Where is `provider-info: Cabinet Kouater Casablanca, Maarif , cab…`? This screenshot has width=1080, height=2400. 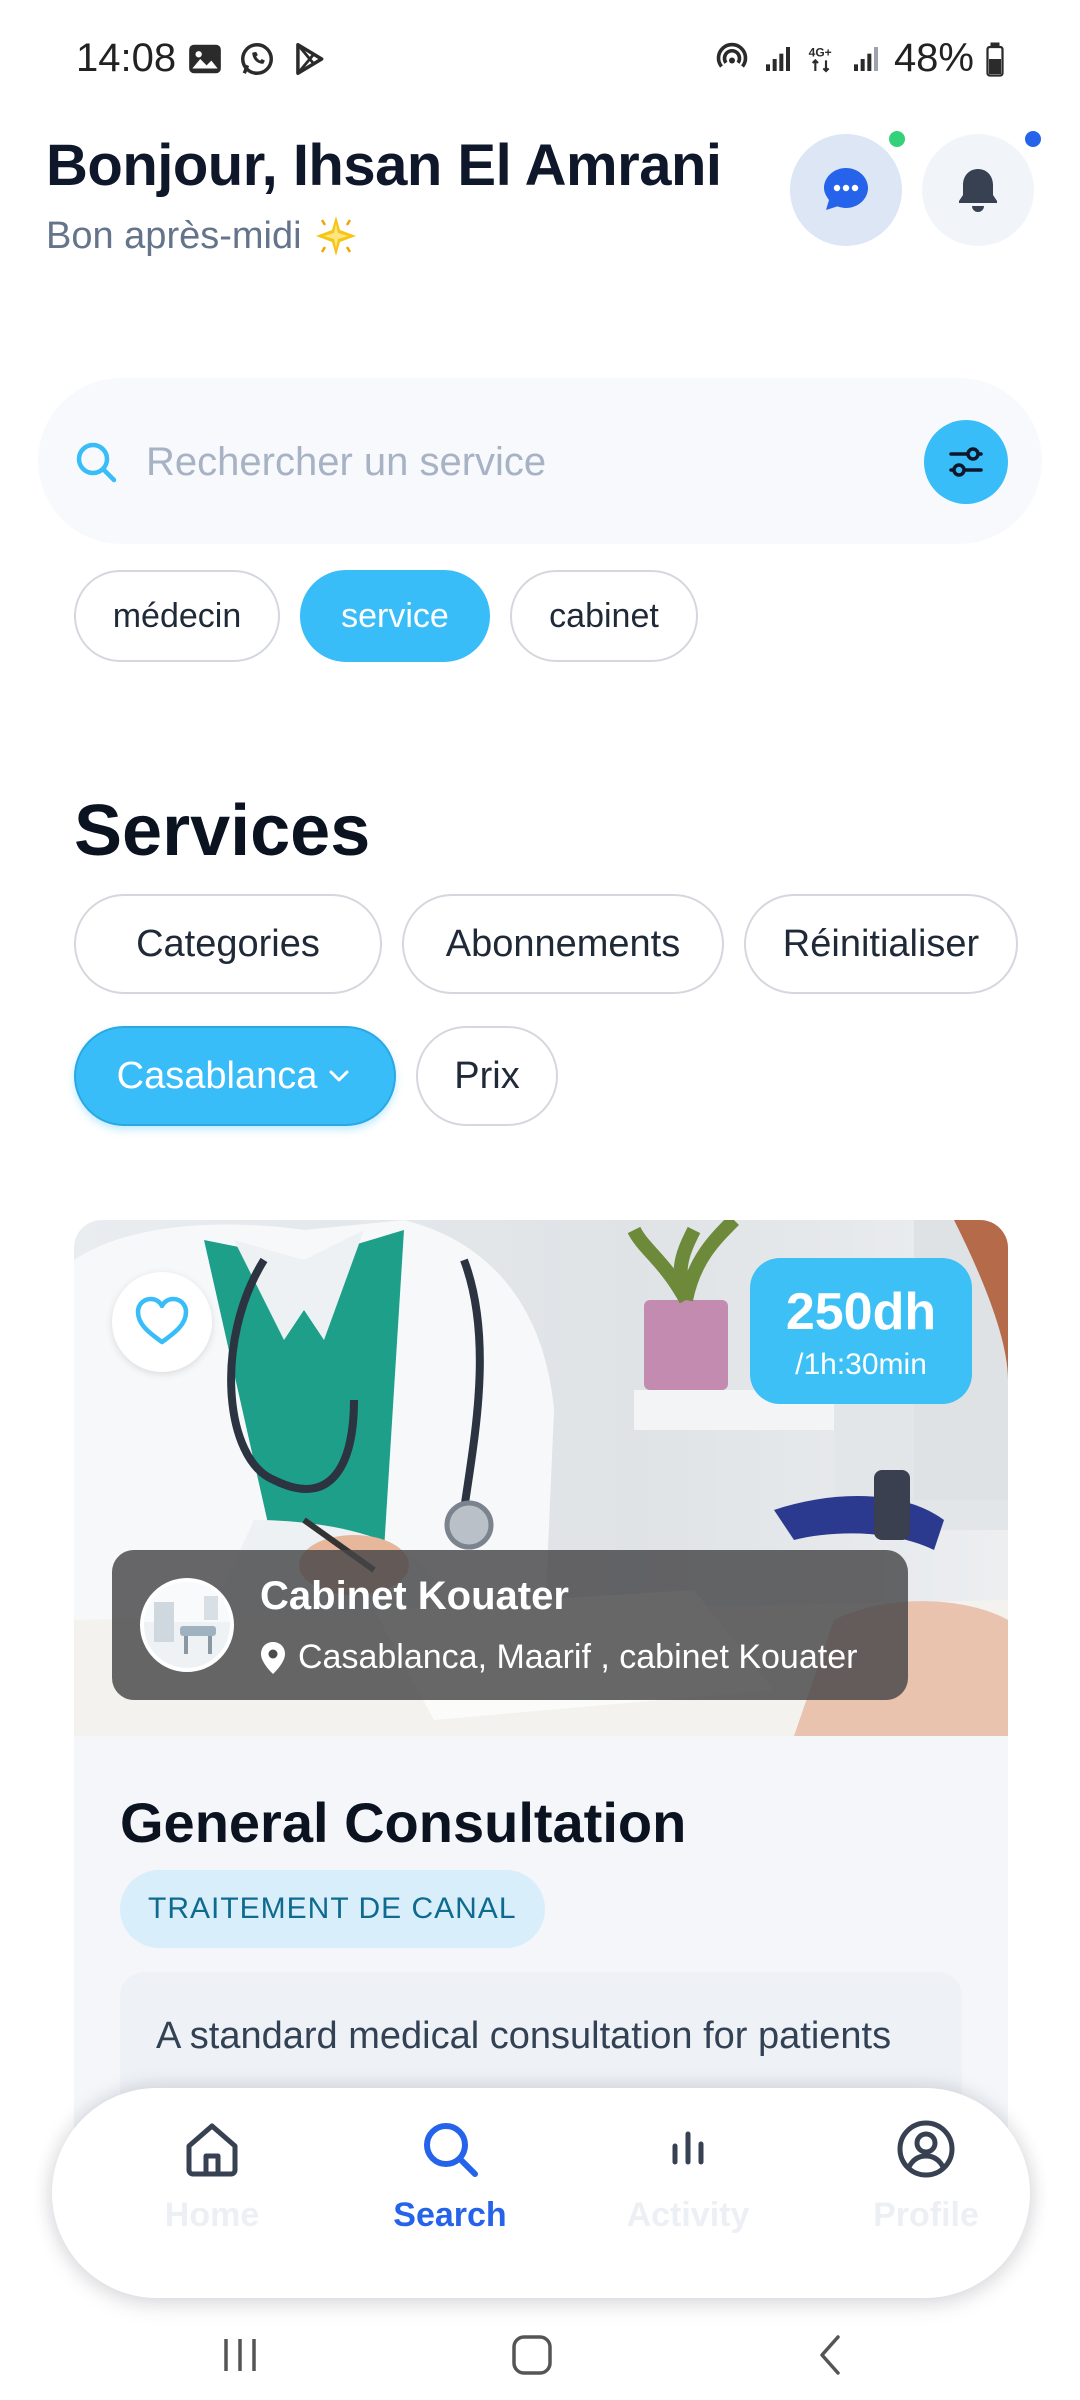
provider-info: Cabinet Kouater Casablanca, Maarif , cab… is located at coordinates (510, 1625).